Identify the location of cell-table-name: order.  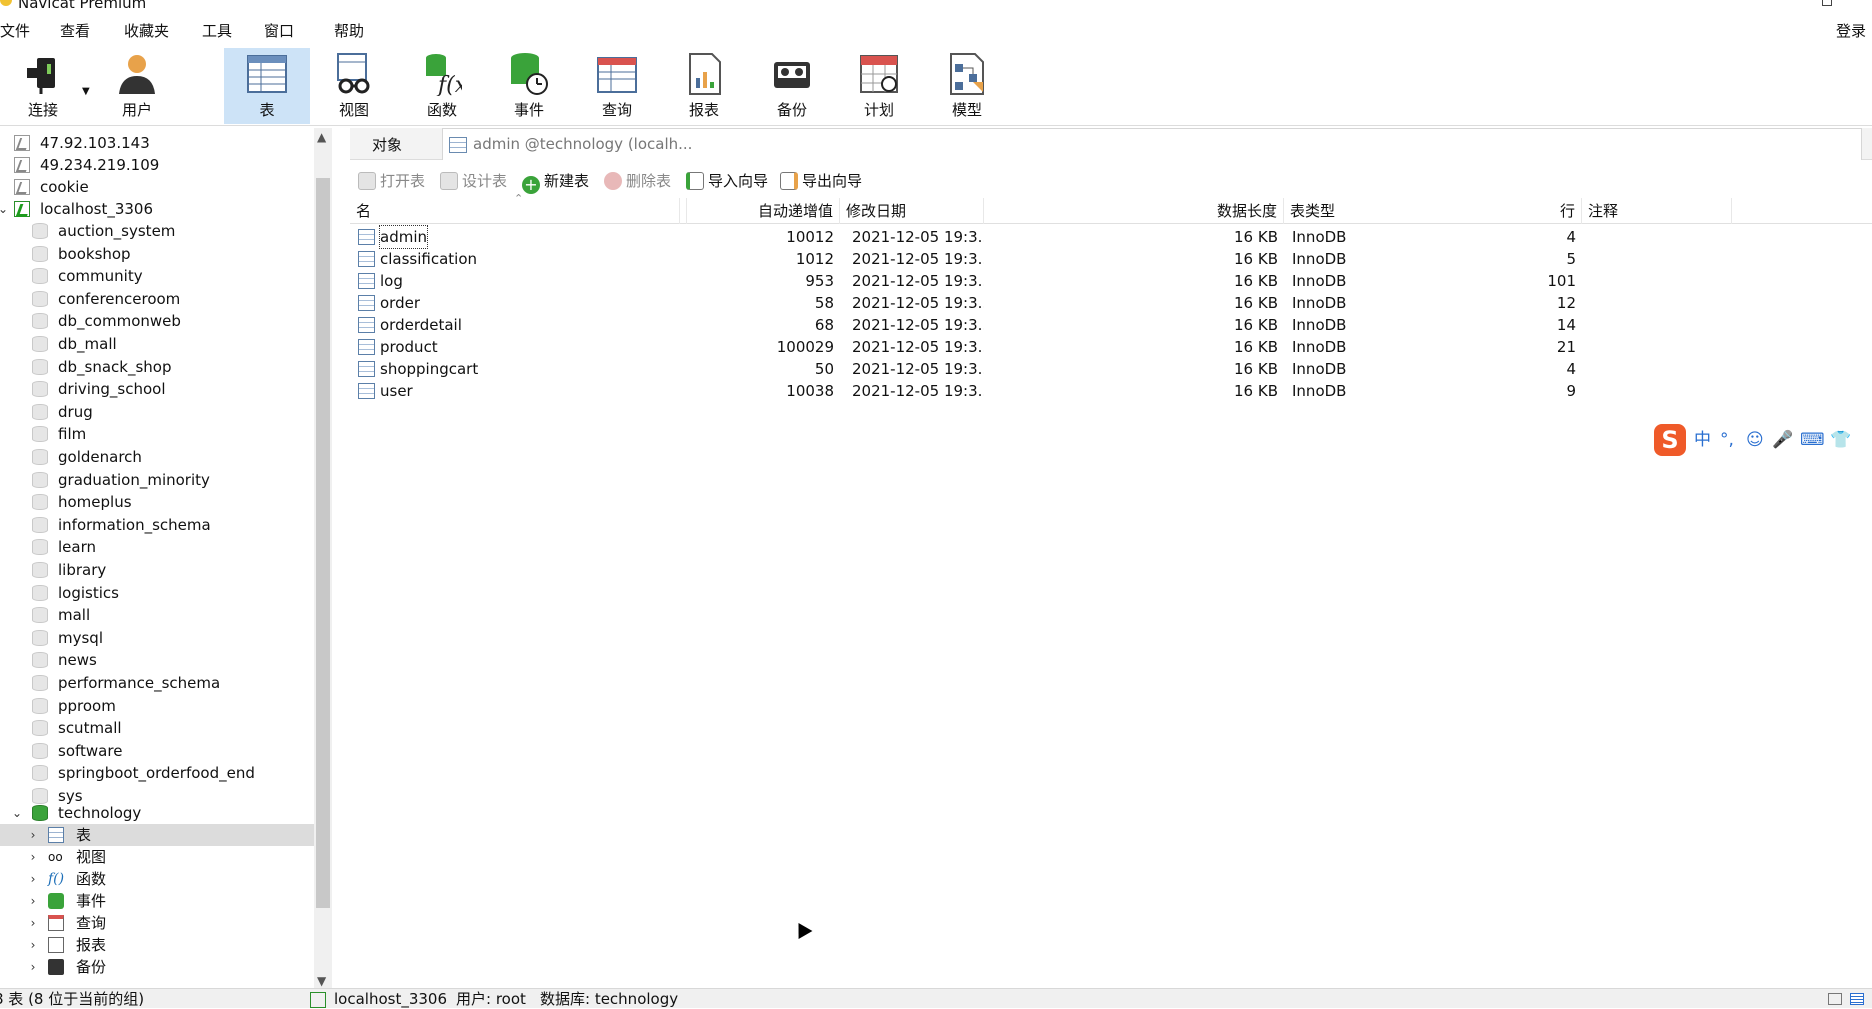
(400, 303).